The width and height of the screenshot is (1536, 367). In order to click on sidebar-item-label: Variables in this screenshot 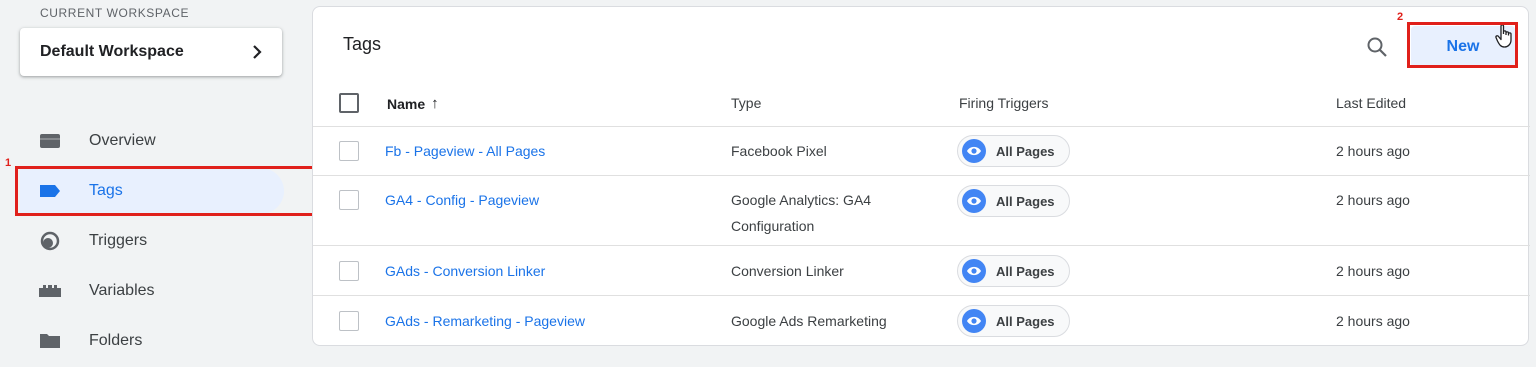, I will do `click(122, 290)`.